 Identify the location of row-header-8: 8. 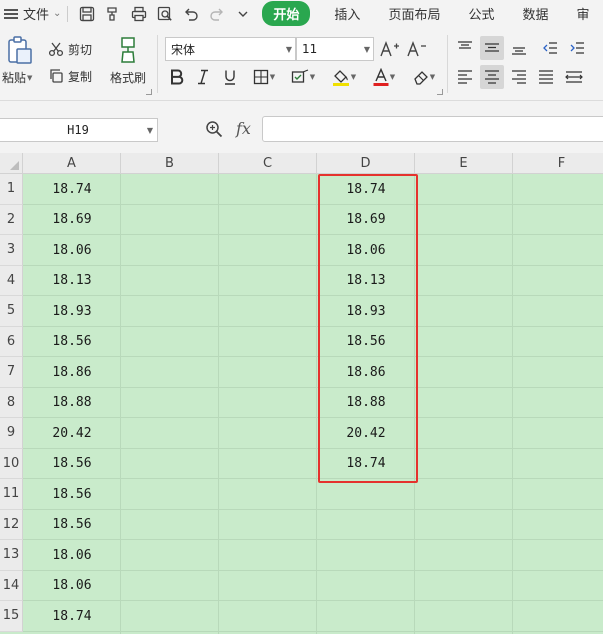
(11, 402).